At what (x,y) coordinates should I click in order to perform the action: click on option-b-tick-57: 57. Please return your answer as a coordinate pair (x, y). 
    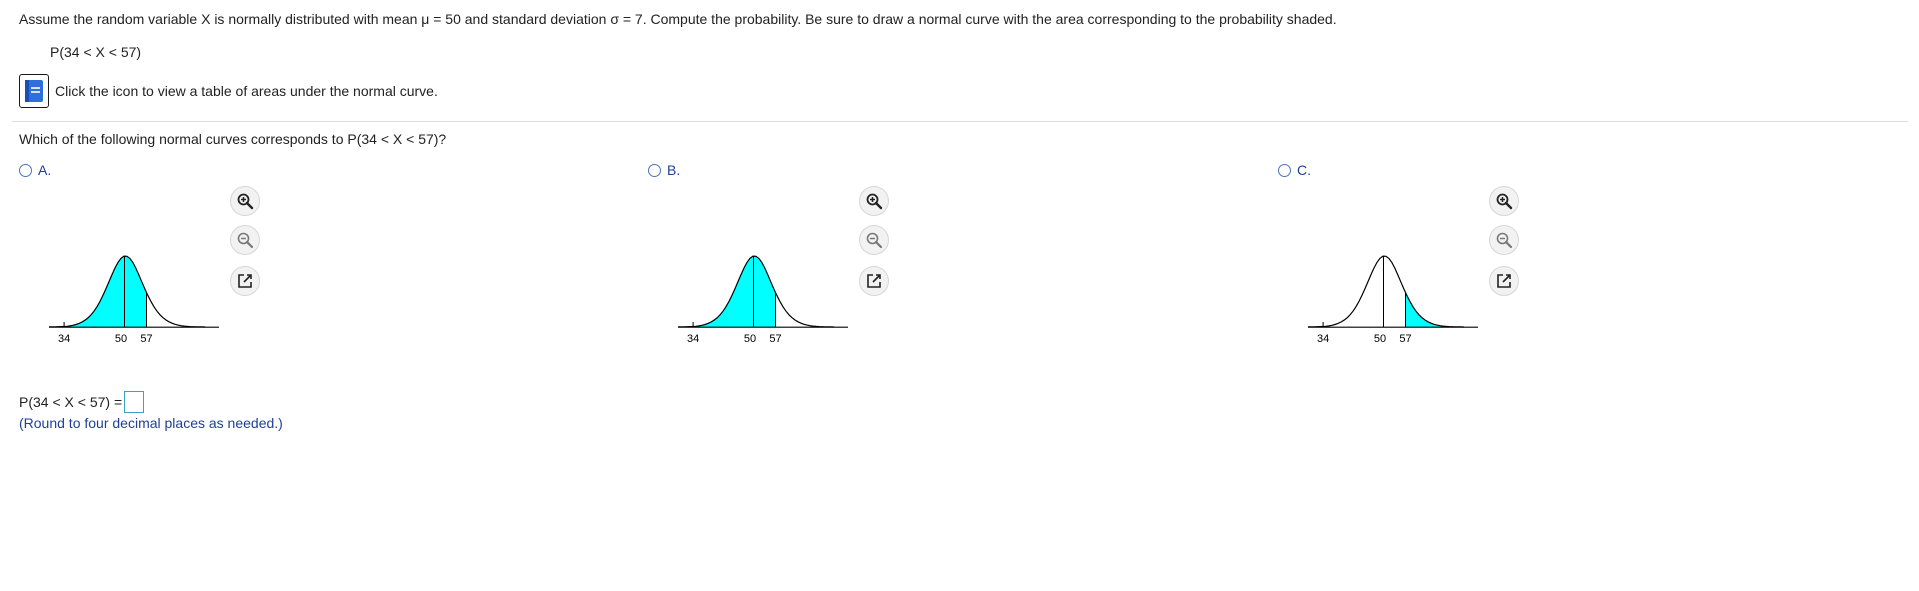
    Looking at the image, I should click on (775, 339).